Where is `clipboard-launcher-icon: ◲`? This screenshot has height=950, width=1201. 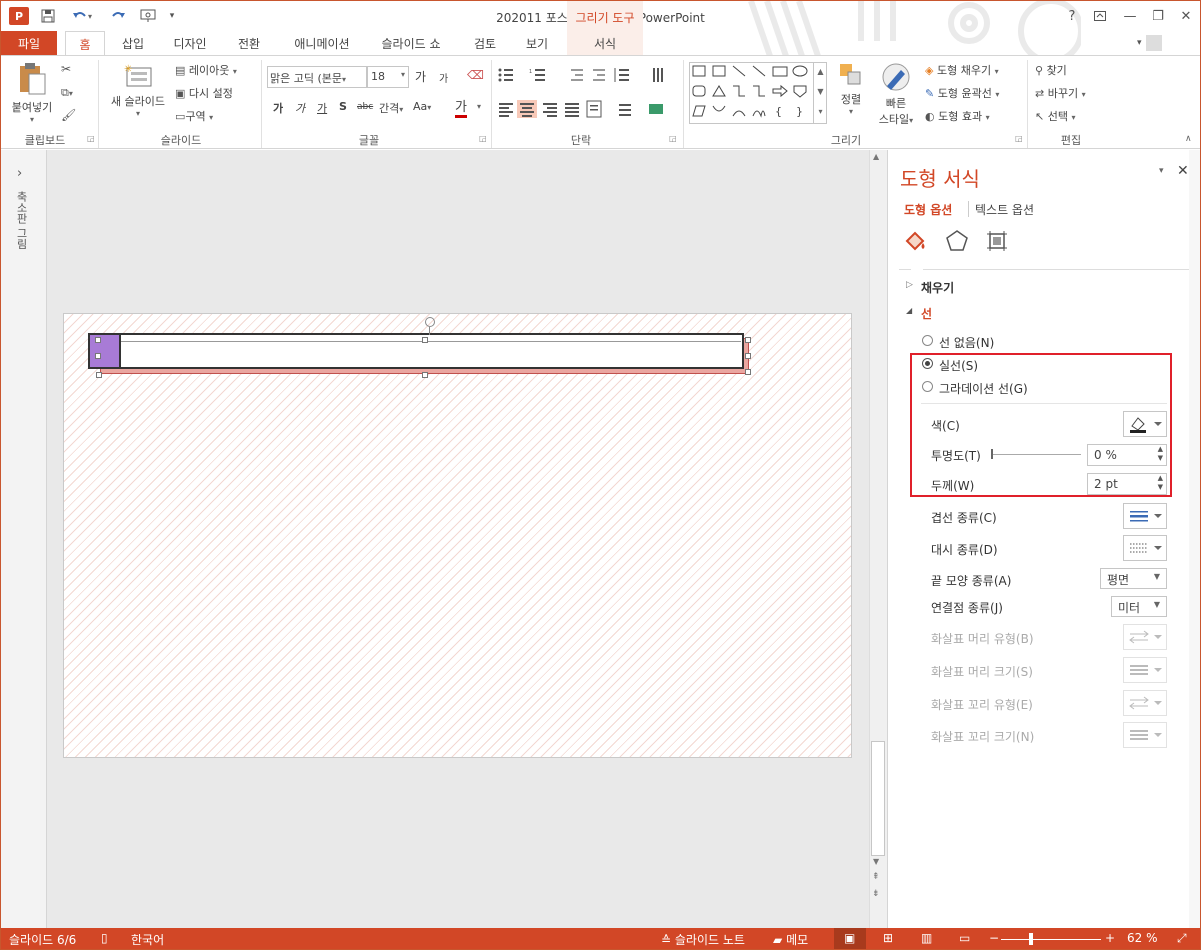 clipboard-launcher-icon: ◲ is located at coordinates (91, 138).